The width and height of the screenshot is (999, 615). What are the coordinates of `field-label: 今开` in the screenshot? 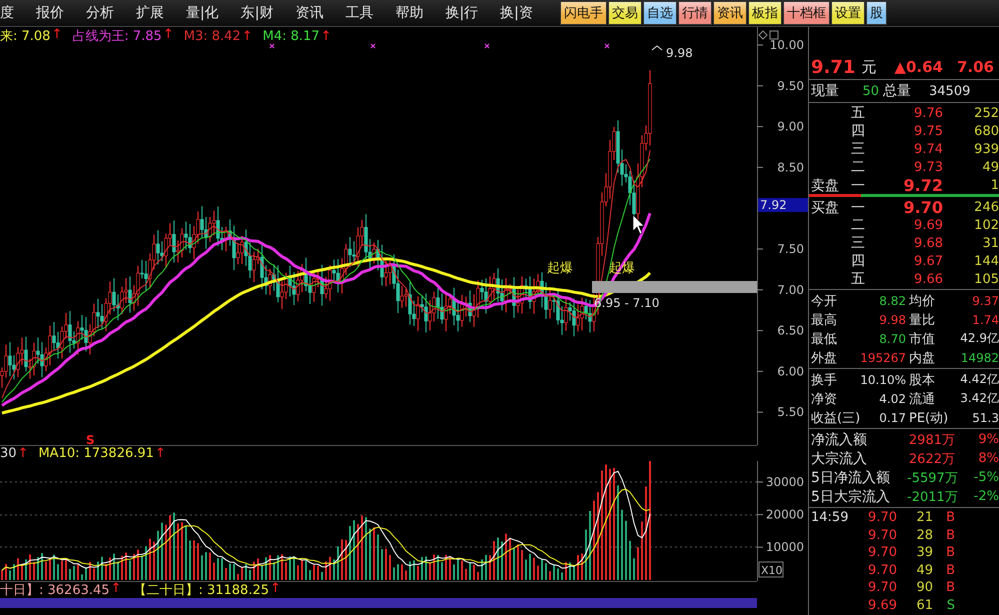 It's located at (824, 301).